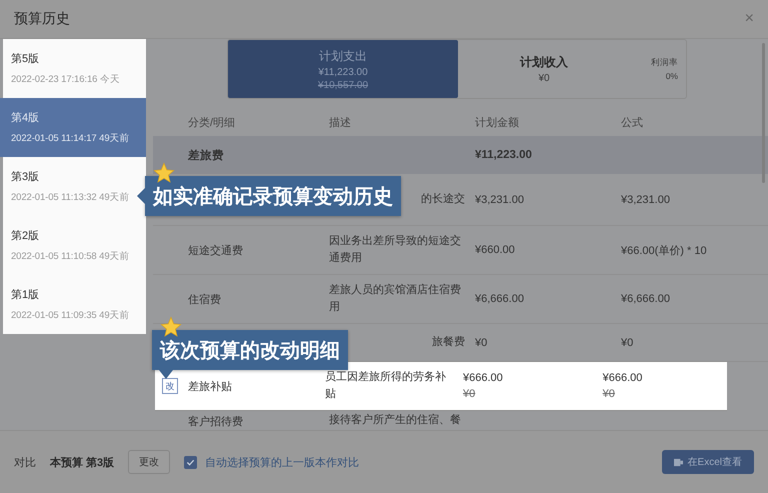 This screenshot has width=768, height=493. Describe the element at coordinates (482, 378) in the screenshot. I see `amount-cell: ¥666.00` at that location.